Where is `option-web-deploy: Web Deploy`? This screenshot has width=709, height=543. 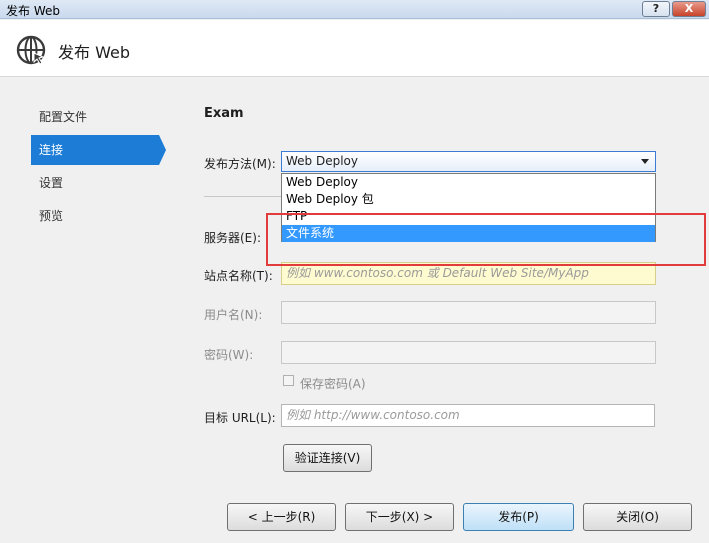
option-web-deploy: Web Deploy is located at coordinates (468, 182).